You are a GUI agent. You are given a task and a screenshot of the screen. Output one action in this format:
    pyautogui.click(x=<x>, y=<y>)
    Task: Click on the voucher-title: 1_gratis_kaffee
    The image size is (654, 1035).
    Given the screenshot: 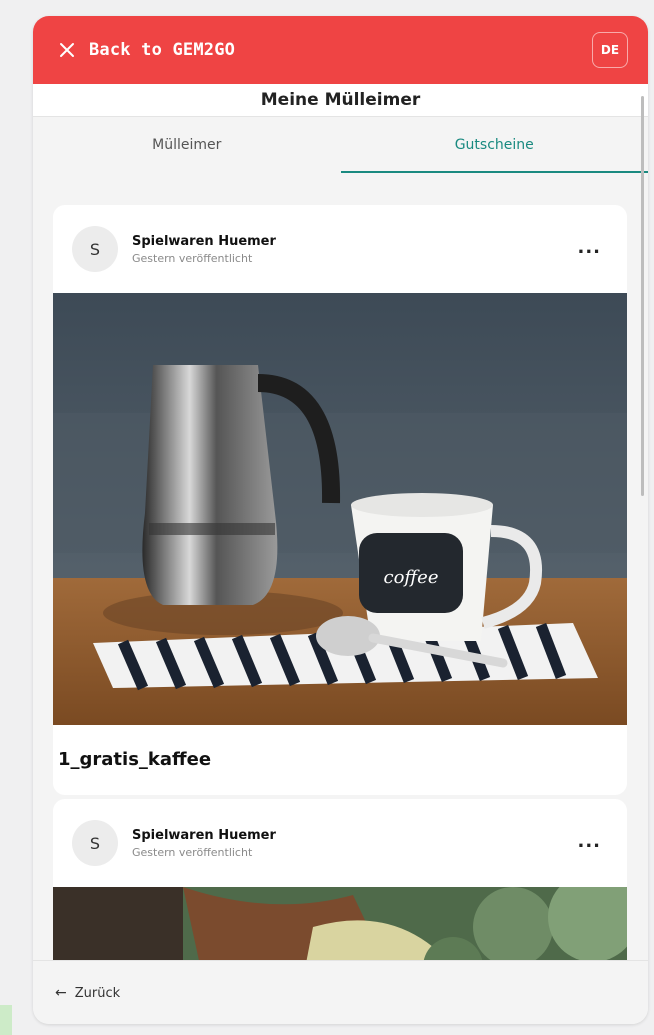 What is the action you would take?
    pyautogui.click(x=135, y=759)
    